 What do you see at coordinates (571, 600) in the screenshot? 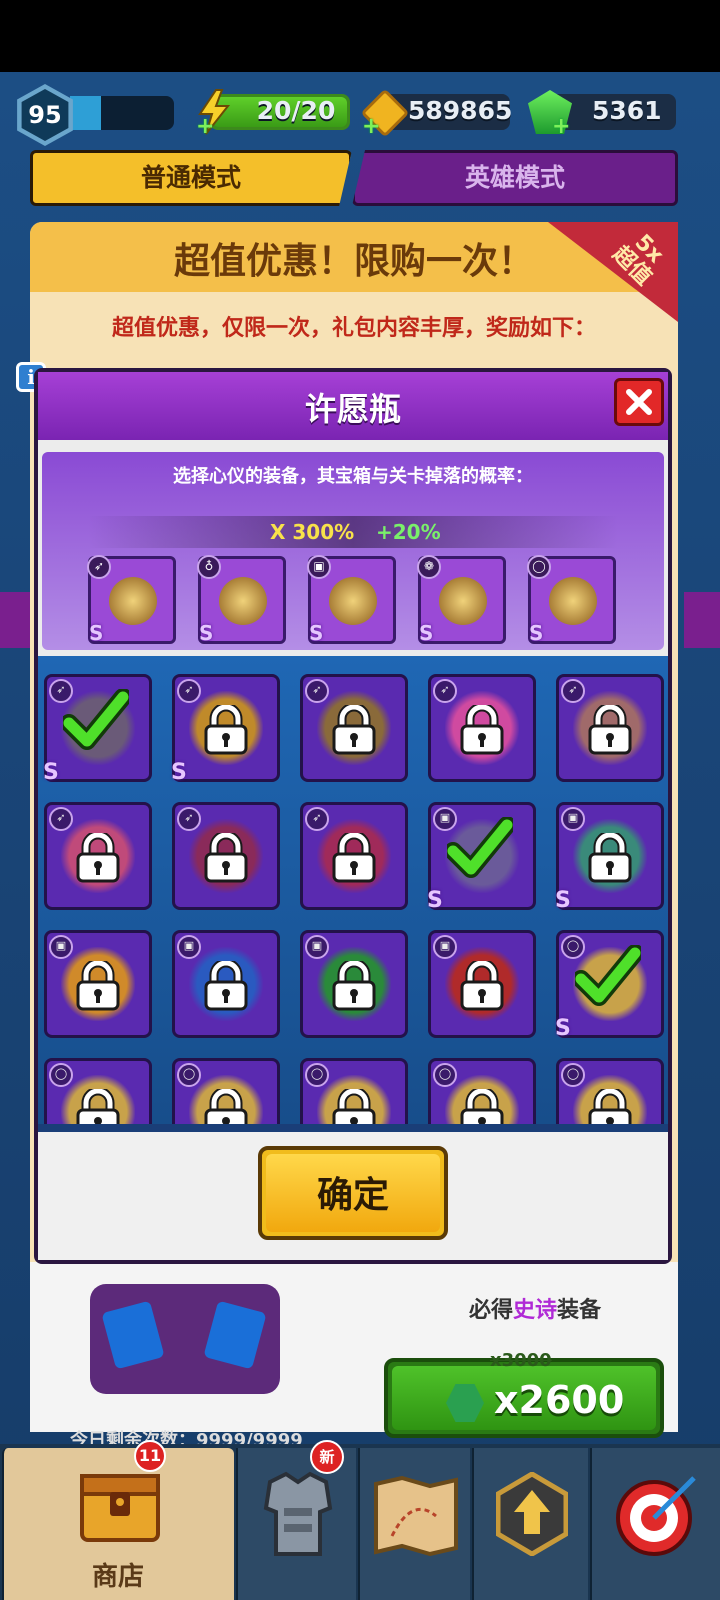
I see `selected-item-gold-ring-icon: ◯ S` at bounding box center [571, 600].